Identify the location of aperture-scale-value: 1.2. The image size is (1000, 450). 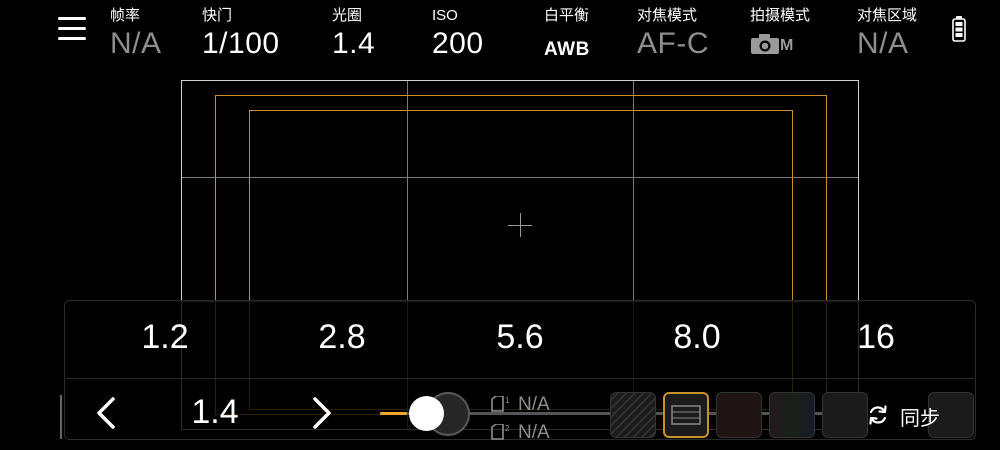
(165, 337).